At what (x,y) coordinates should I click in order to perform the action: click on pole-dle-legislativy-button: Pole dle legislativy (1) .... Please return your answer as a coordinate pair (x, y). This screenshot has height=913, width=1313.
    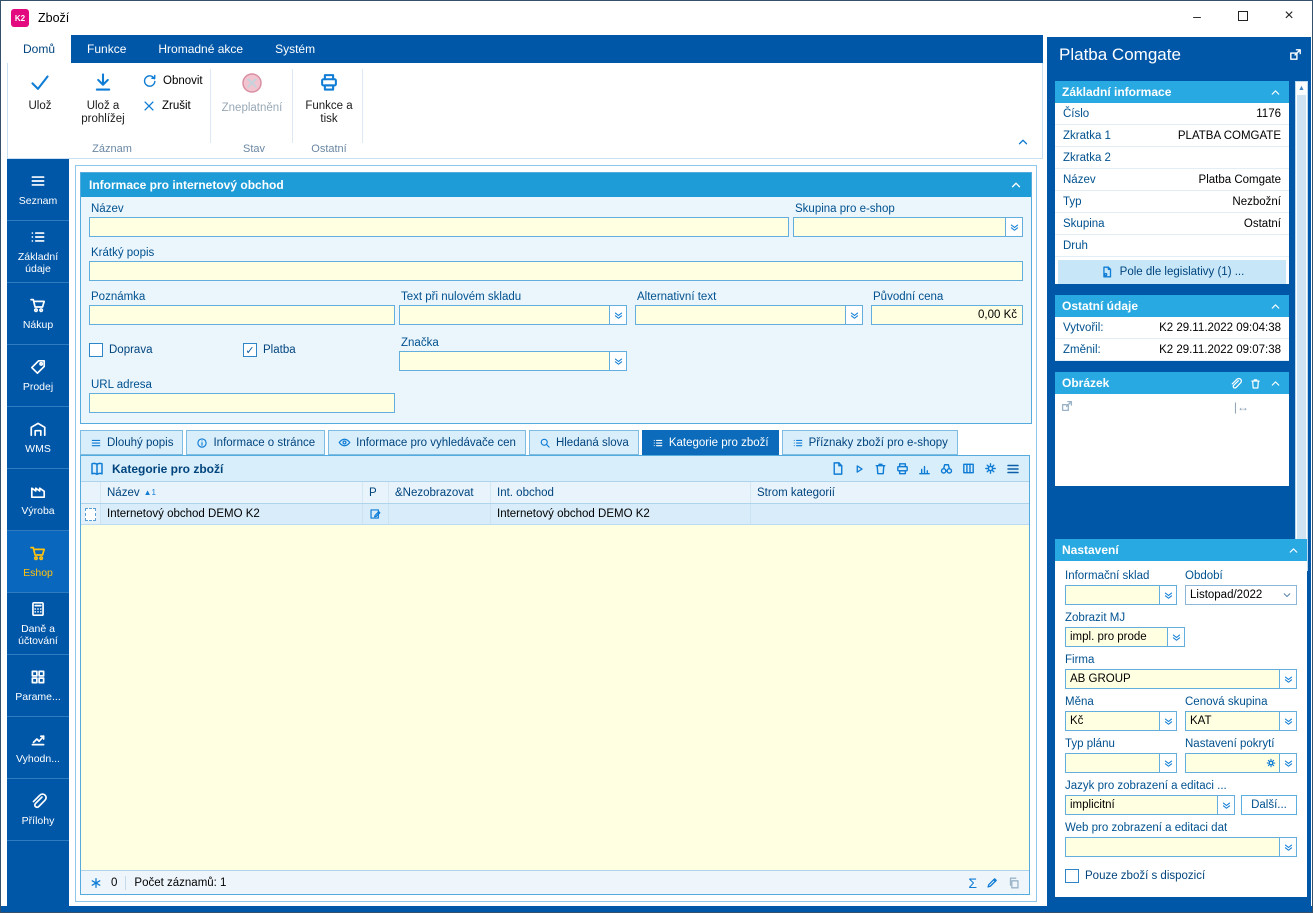
    Looking at the image, I should click on (1172, 272).